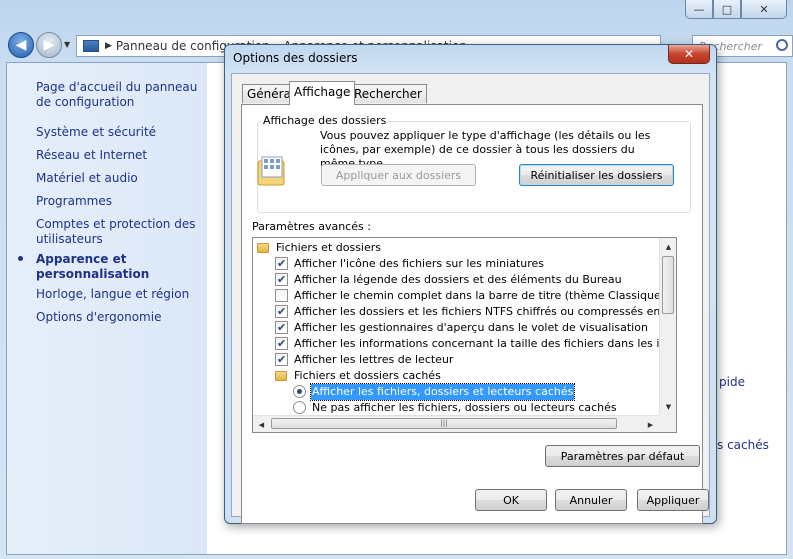 Image resolution: width=793 pixels, height=559 pixels. Describe the element at coordinates (398, 175) in the screenshot. I see `apply-to-folders-button: Appliquer aux dossiers` at that location.